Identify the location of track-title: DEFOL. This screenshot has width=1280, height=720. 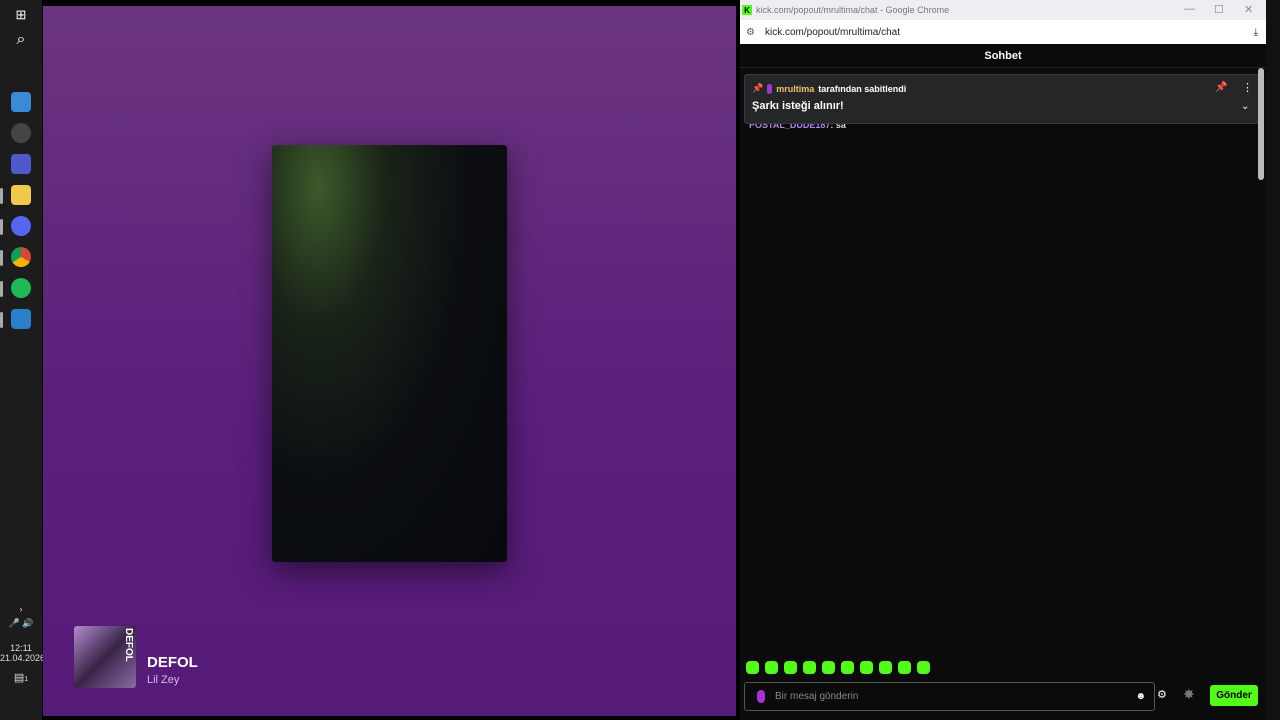
(172, 662).